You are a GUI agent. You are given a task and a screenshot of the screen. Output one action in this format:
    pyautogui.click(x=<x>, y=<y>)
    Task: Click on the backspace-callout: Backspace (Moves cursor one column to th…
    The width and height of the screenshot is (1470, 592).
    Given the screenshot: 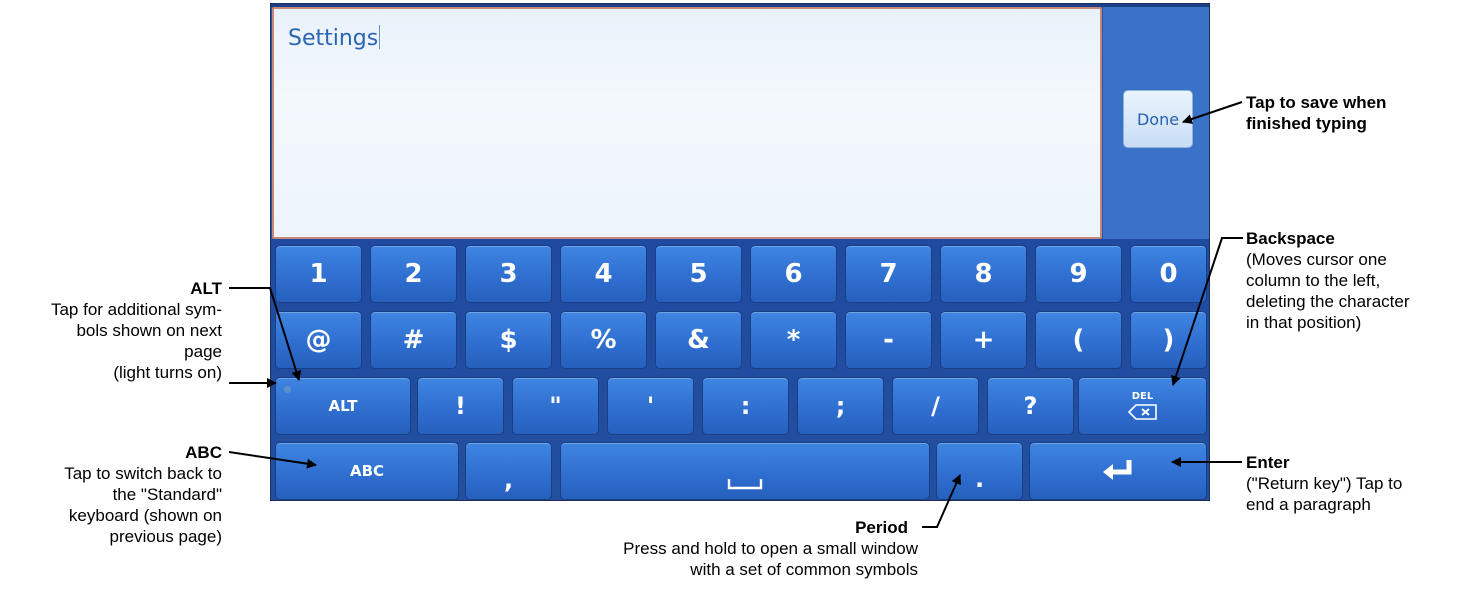 What is the action you would take?
    pyautogui.click(x=1328, y=280)
    